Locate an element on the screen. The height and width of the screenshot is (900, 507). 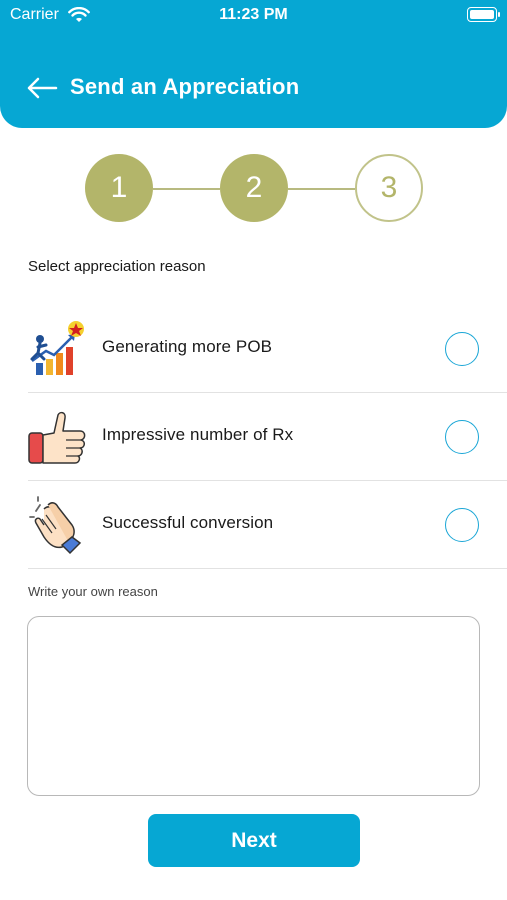
battery-icon is located at coordinates (483, 14).